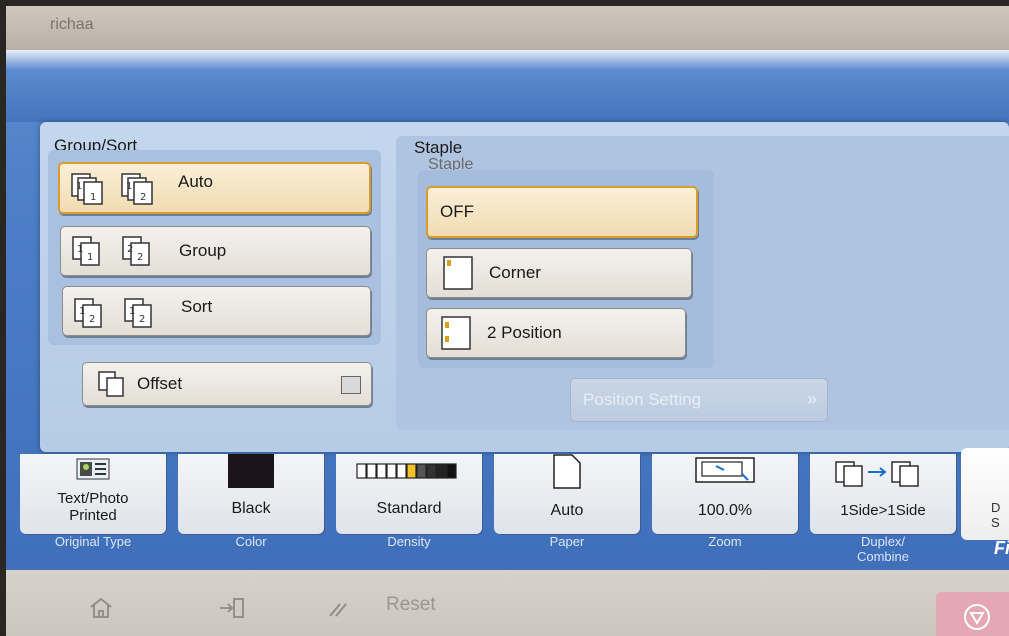  Describe the element at coordinates (567, 541) in the screenshot. I see `paper-caption: Paper` at that location.